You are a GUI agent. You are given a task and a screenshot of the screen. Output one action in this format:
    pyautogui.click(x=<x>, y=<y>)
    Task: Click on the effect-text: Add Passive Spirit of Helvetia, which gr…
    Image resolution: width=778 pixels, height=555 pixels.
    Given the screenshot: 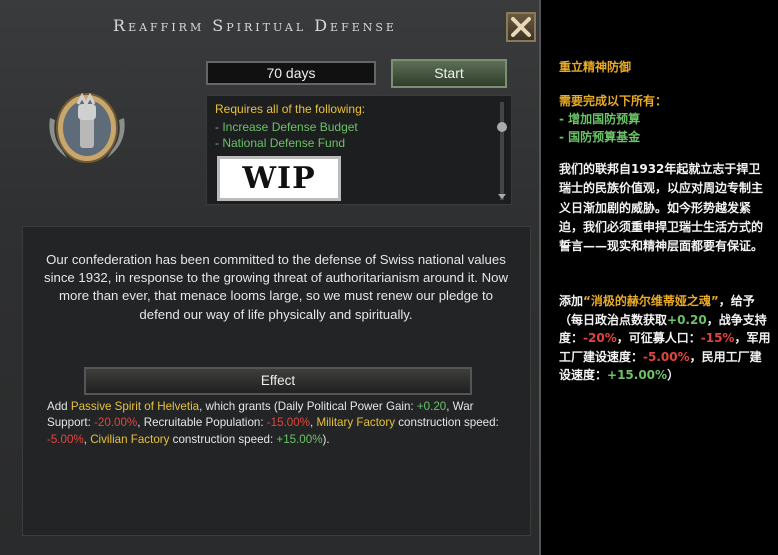 What is the action you would take?
    pyautogui.click(x=282, y=423)
    